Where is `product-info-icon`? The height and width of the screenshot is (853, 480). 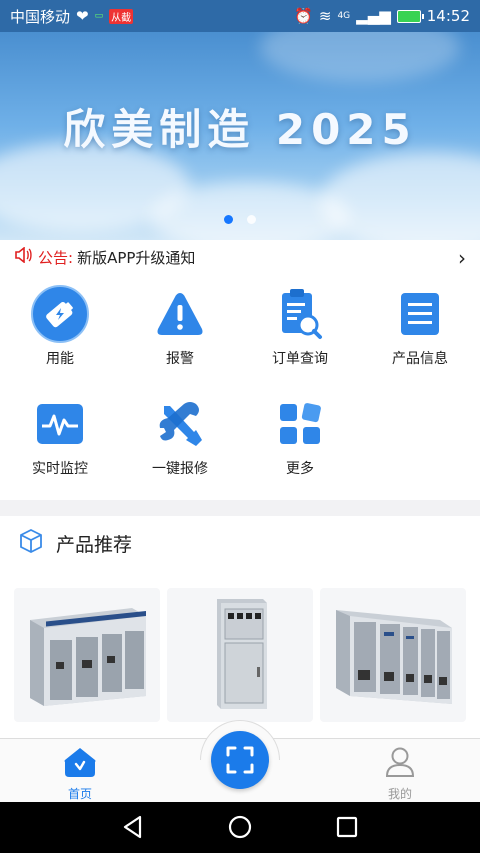 product-info-icon is located at coordinates (420, 314).